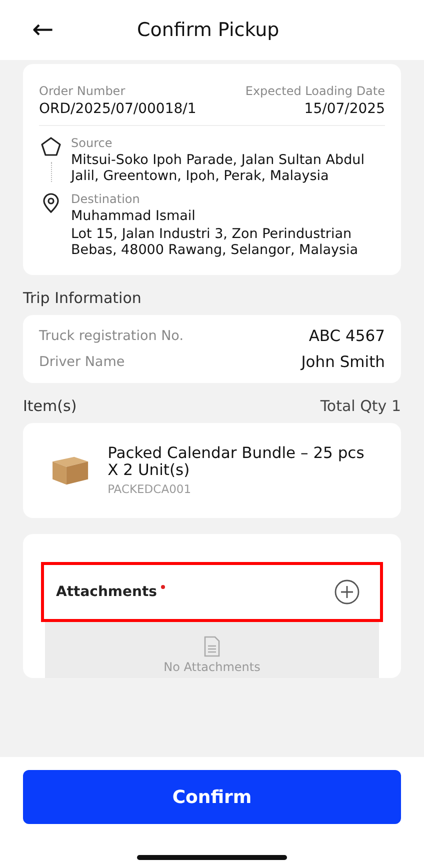  Describe the element at coordinates (150, 489) in the screenshot. I see `item-code: PACKEDCA001` at that location.